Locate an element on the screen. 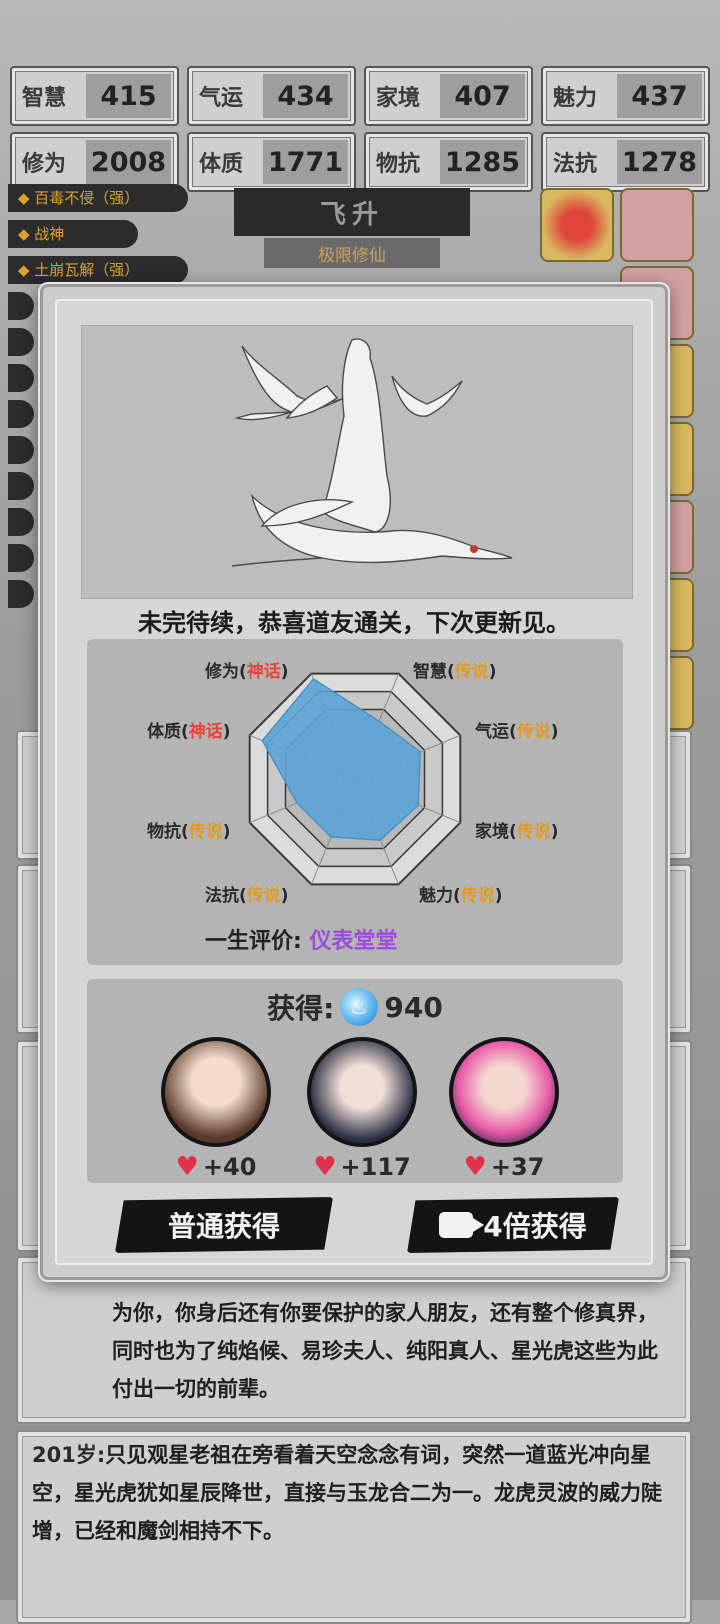 This screenshot has width=720, height=1624. reward-label: 获得: is located at coordinates (301, 1008).